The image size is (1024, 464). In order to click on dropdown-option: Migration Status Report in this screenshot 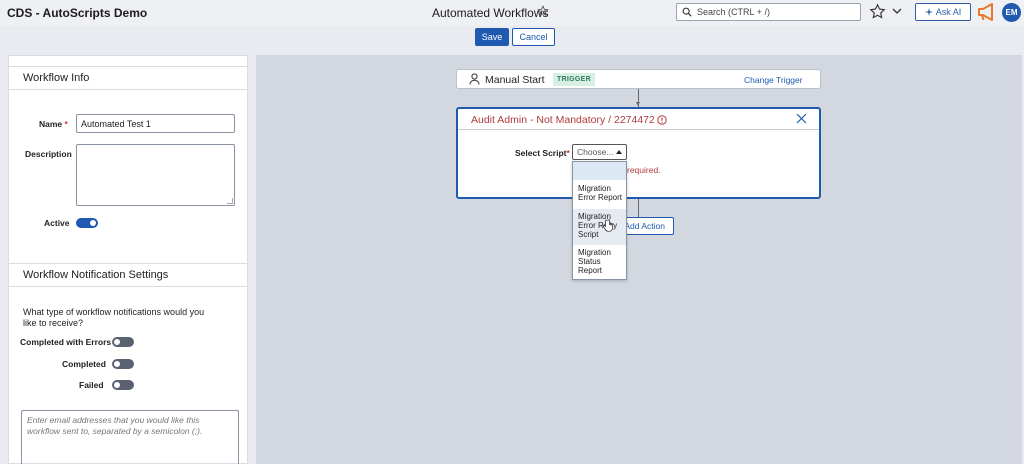, I will do `click(599, 261)`.